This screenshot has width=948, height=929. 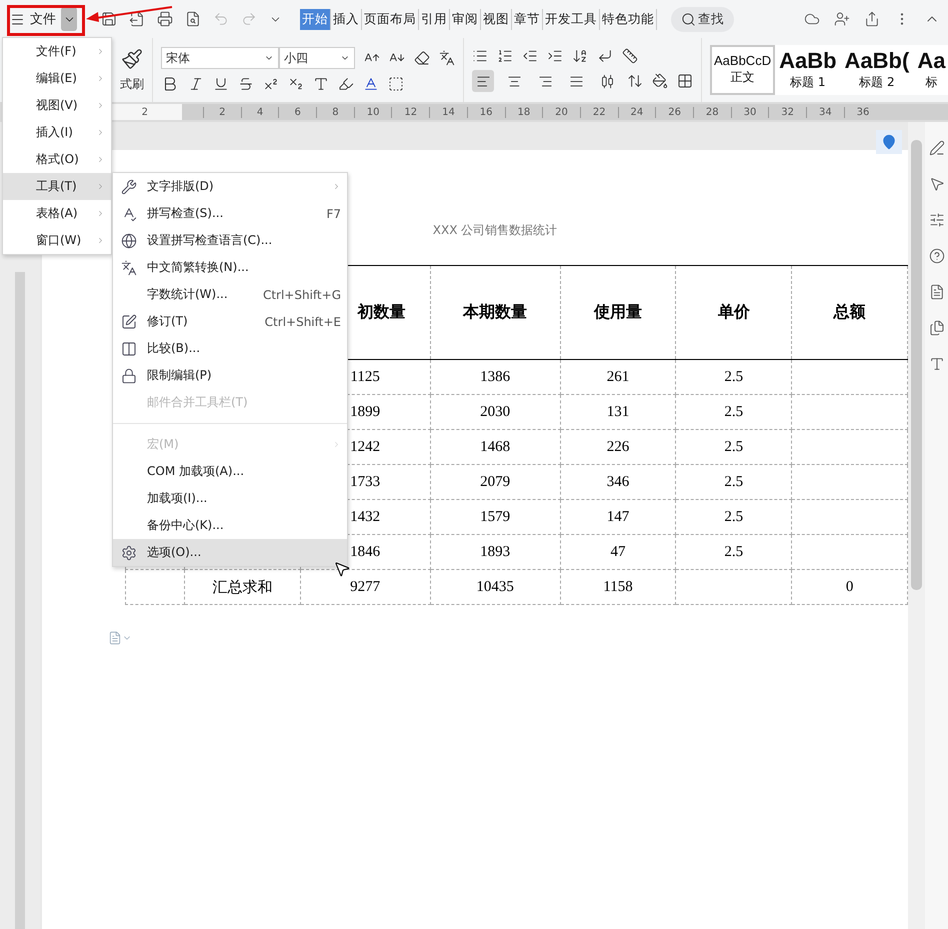 What do you see at coordinates (618, 412) in the screenshot?
I see `table-cell: 131` at bounding box center [618, 412].